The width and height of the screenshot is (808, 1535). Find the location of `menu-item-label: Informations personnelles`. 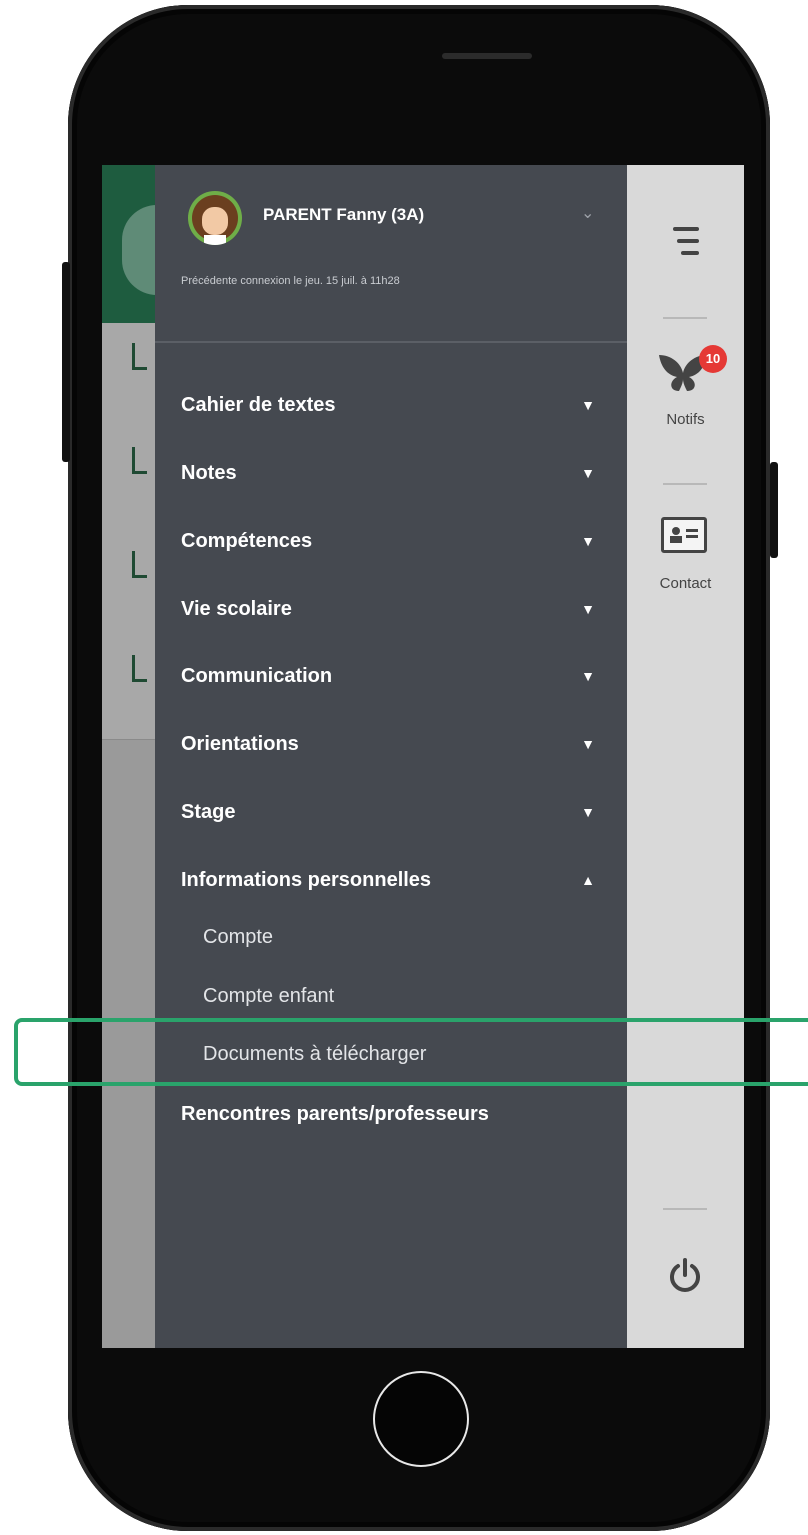

menu-item-label: Informations personnelles is located at coordinates (306, 880).